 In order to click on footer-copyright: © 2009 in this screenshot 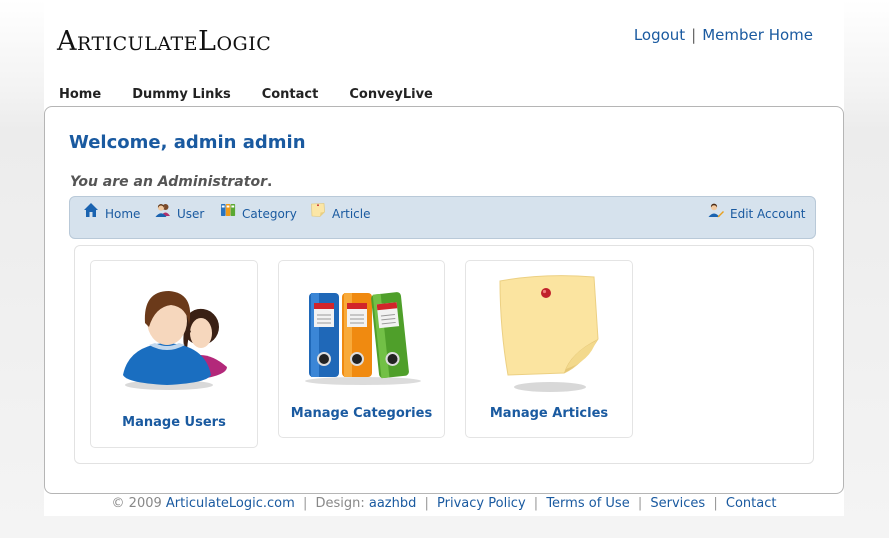, I will do `click(136, 503)`.